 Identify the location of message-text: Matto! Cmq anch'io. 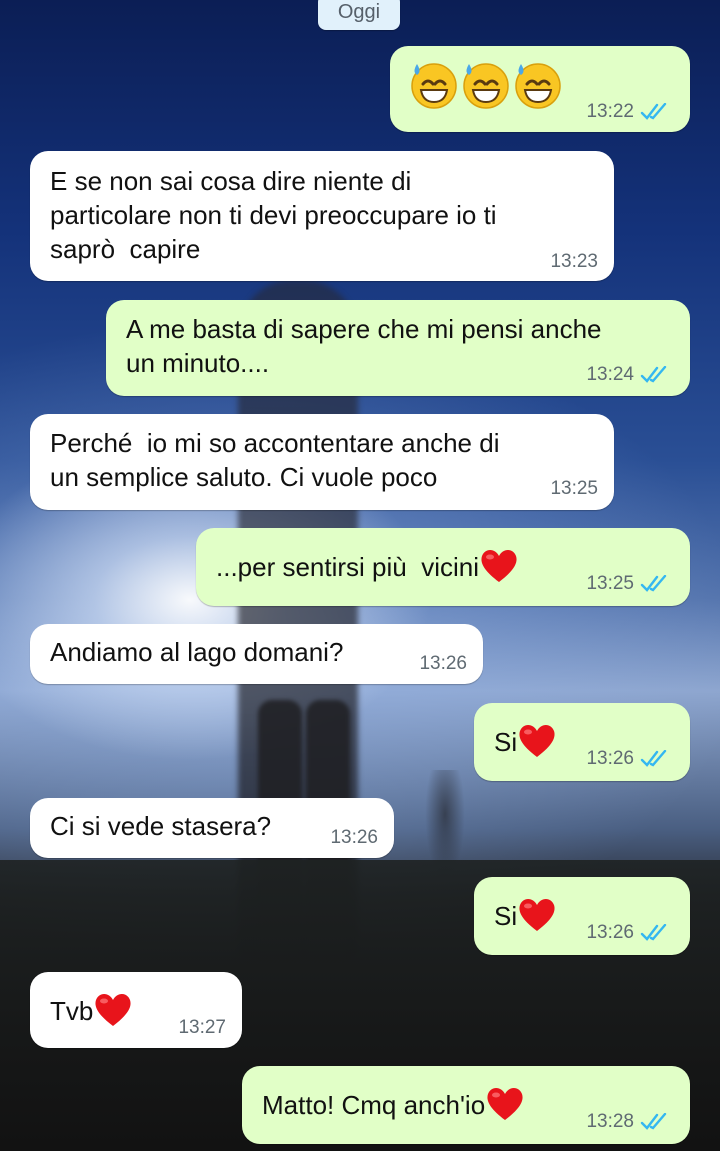
(374, 1105).